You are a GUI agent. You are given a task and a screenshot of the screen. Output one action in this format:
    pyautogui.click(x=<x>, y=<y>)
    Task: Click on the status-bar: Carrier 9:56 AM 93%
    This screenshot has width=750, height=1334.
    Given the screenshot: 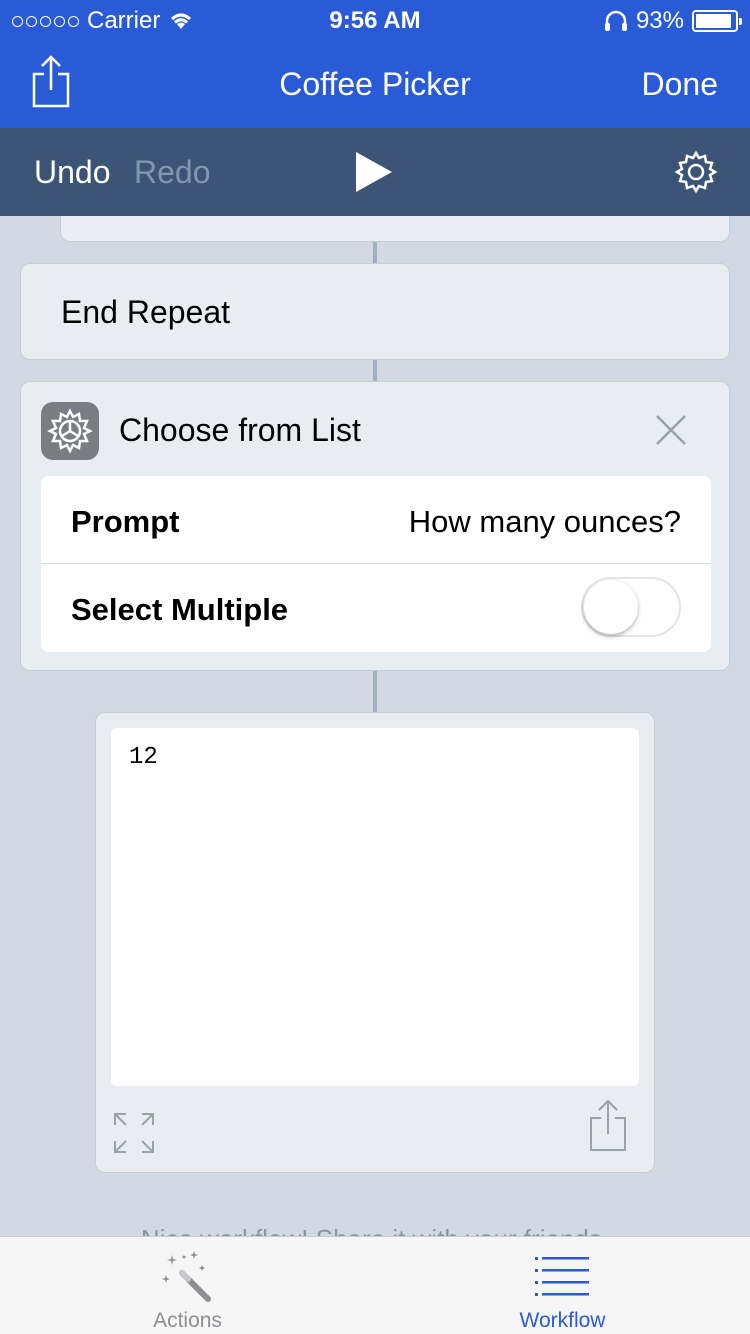 What is the action you would take?
    pyautogui.click(x=375, y=20)
    